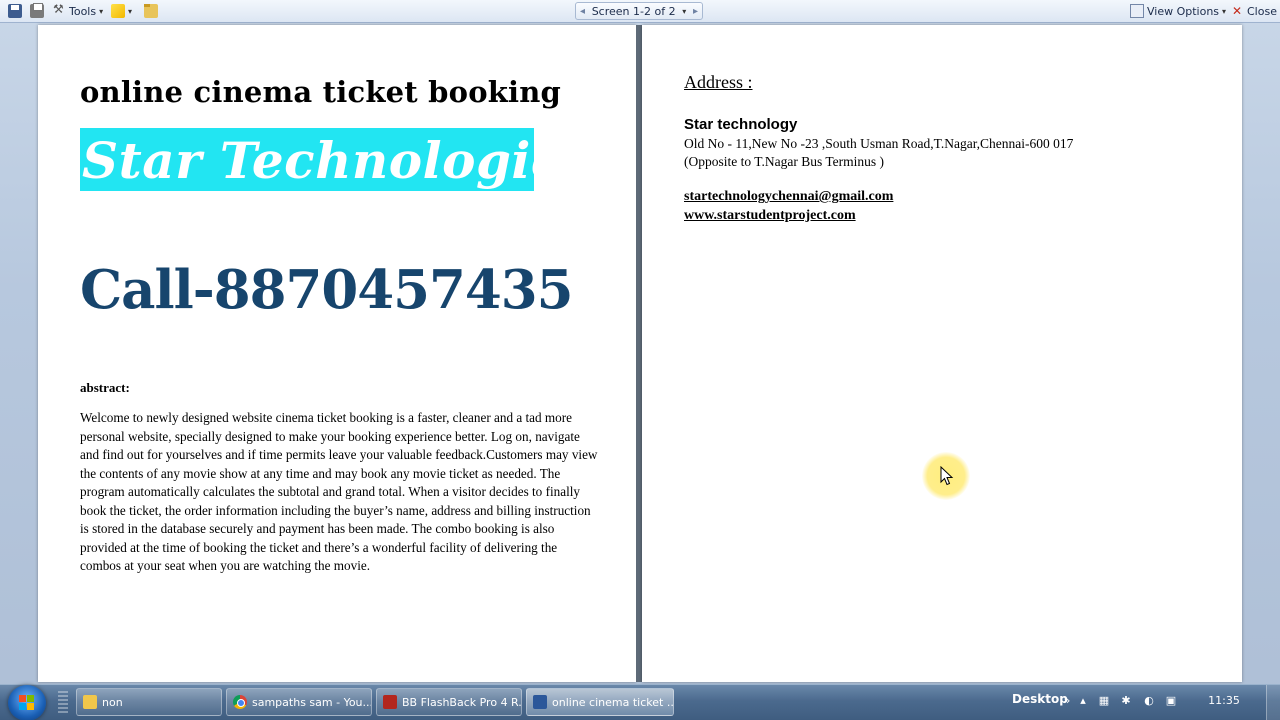 This screenshot has height=720, width=1280. I want to click on save-button, so click(15, 11).